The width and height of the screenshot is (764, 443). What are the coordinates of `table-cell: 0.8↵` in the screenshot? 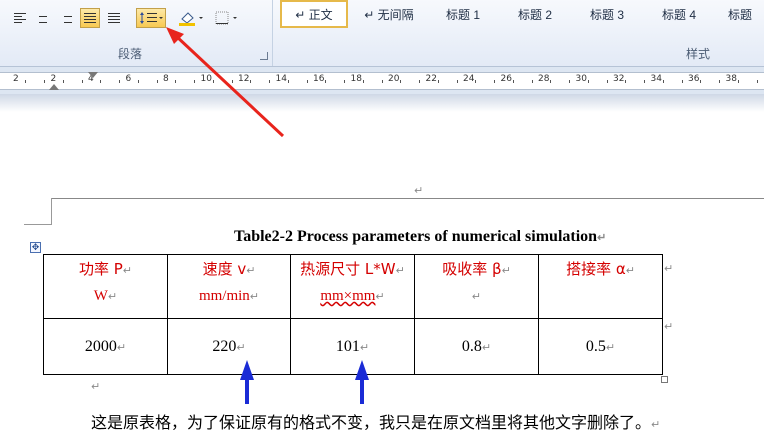 It's located at (476, 346).